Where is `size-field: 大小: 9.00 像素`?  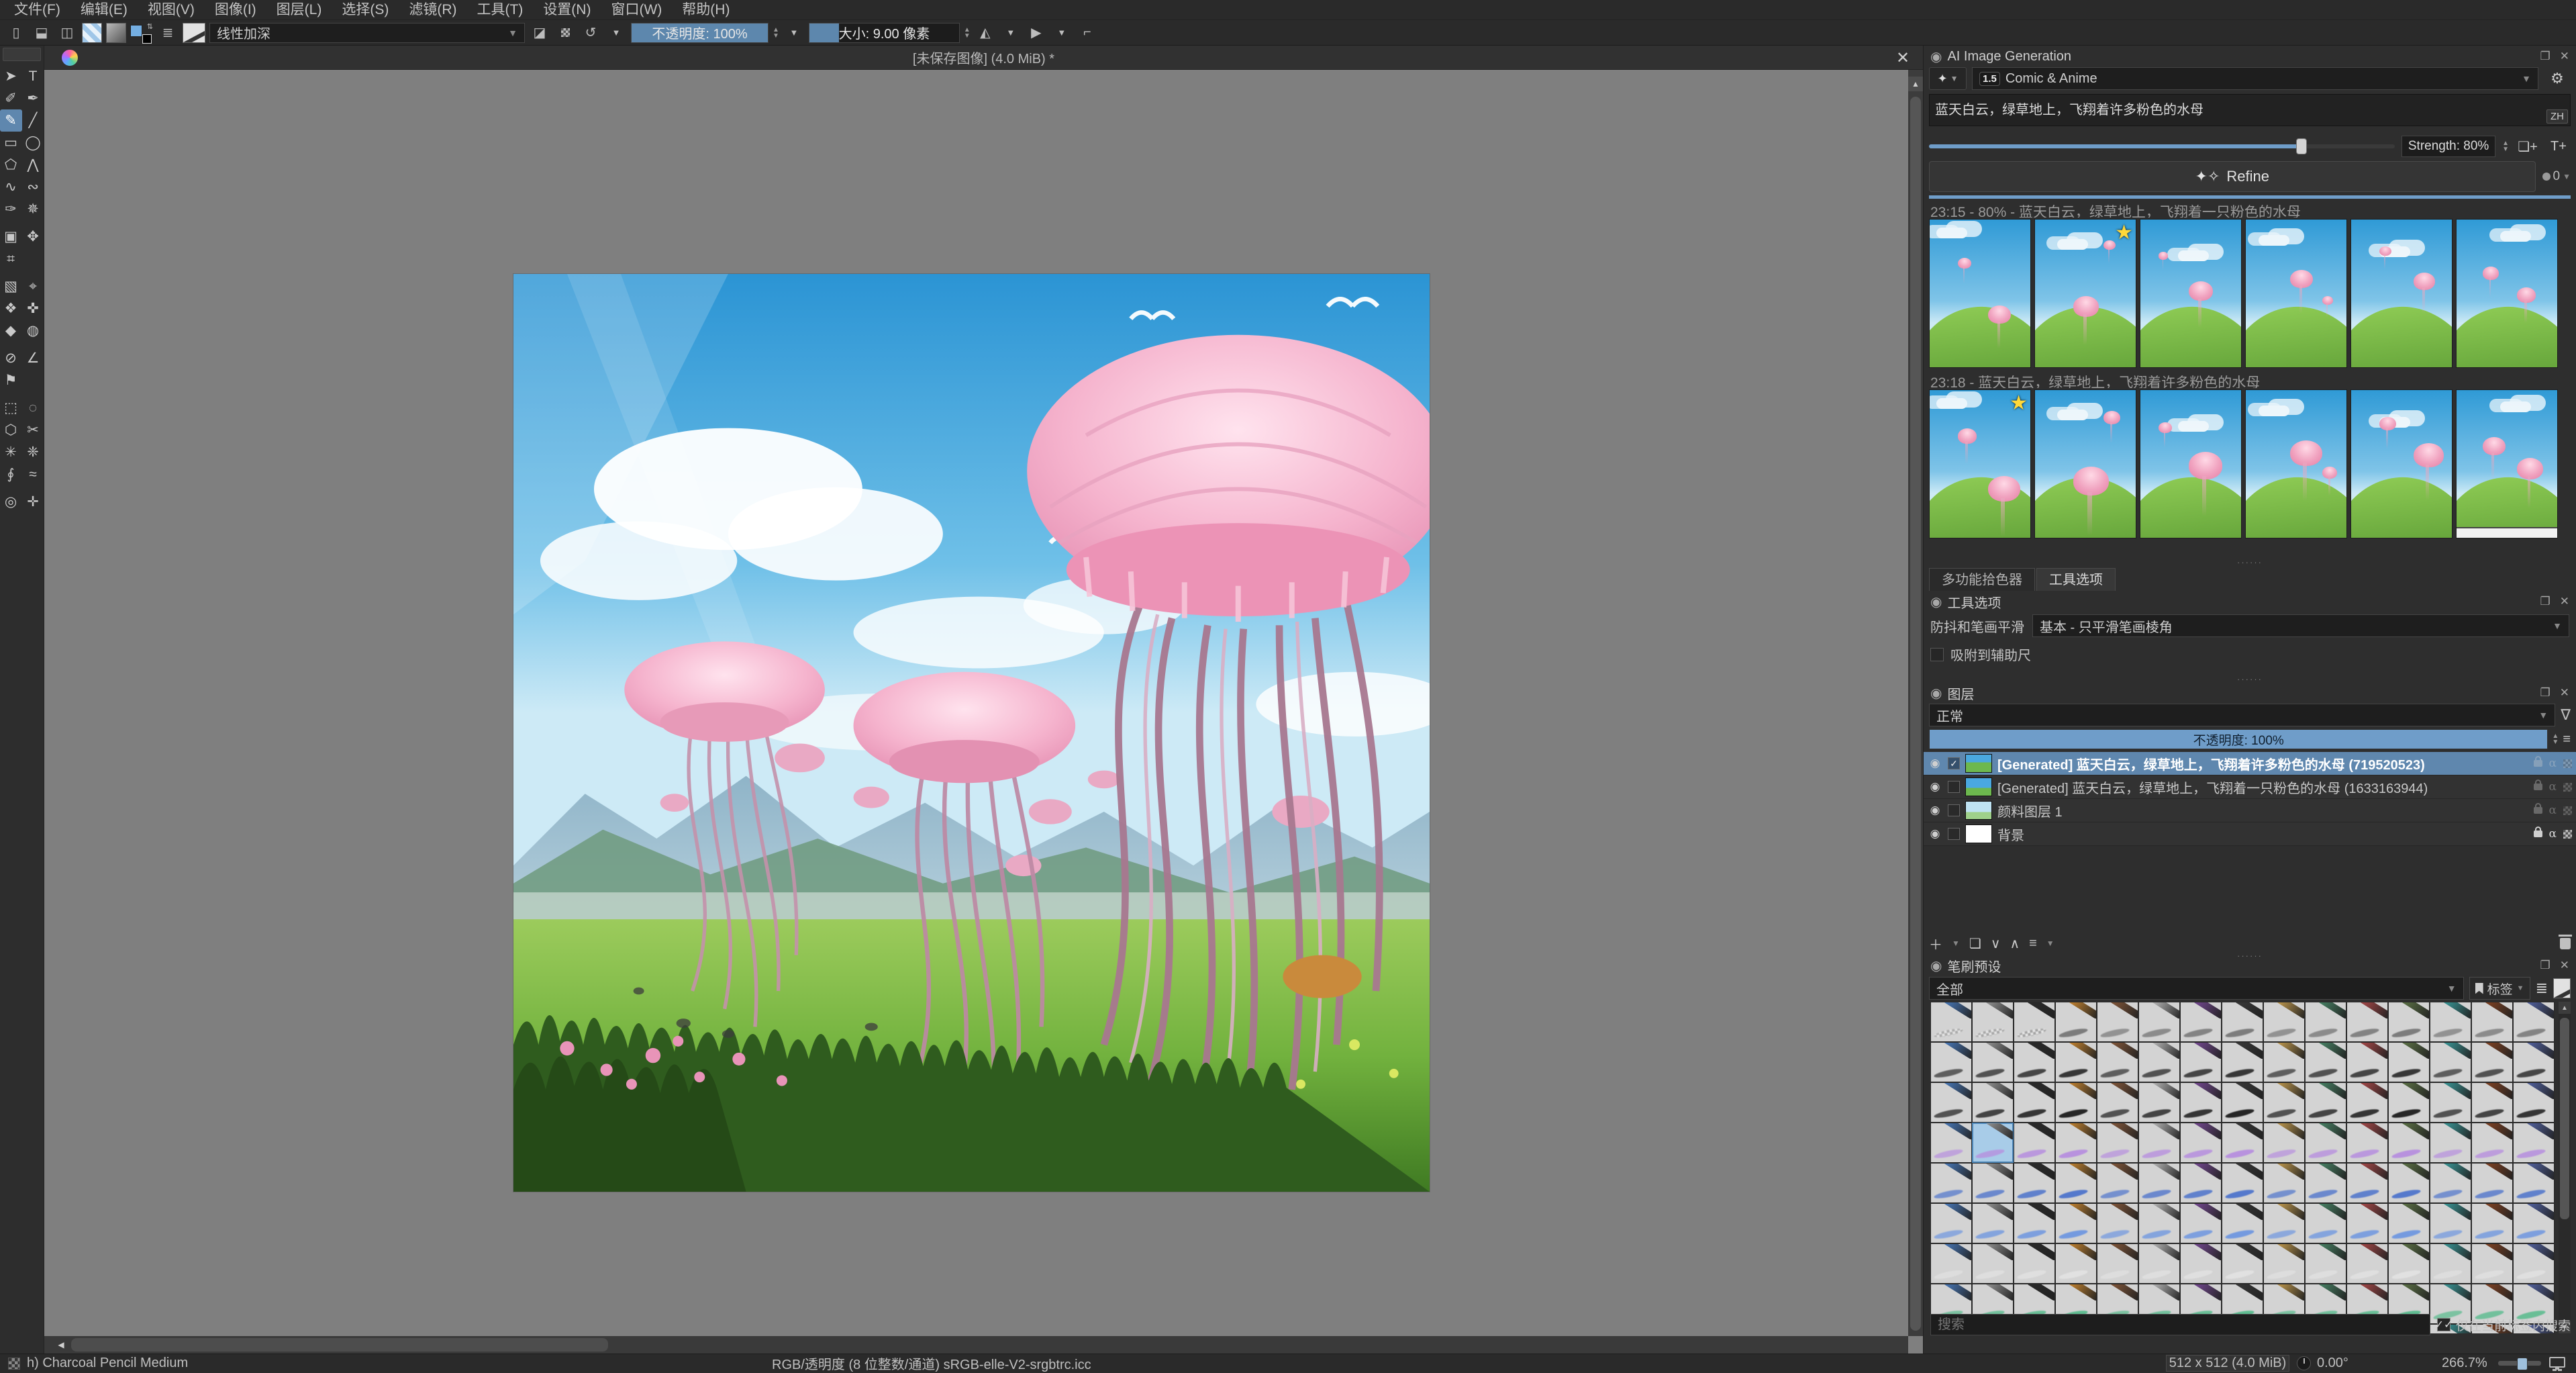
size-field: 大小: 9.00 像素 is located at coordinates (884, 32).